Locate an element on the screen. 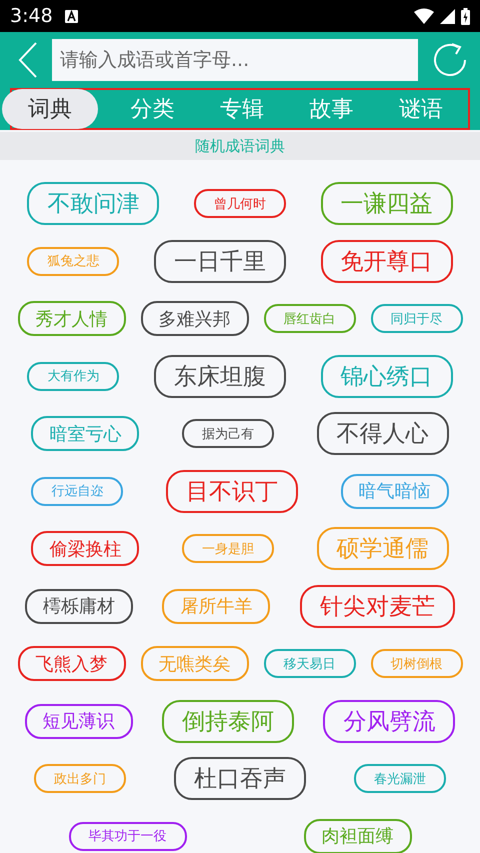 The image size is (480, 853). idiom-tag: 肉袒面缚 is located at coordinates (358, 835).